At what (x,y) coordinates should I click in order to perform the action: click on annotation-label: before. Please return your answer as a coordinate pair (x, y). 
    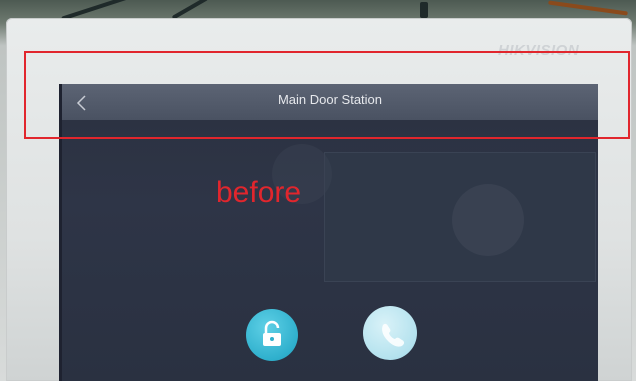
    Looking at the image, I should click on (259, 192).